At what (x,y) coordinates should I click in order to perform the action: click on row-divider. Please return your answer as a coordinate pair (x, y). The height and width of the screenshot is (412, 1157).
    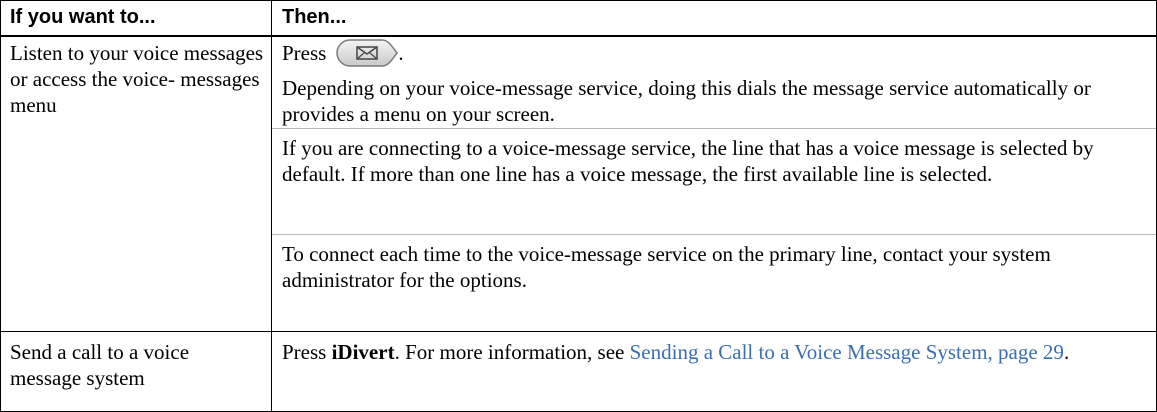
    Looking at the image, I should click on (578, 331).